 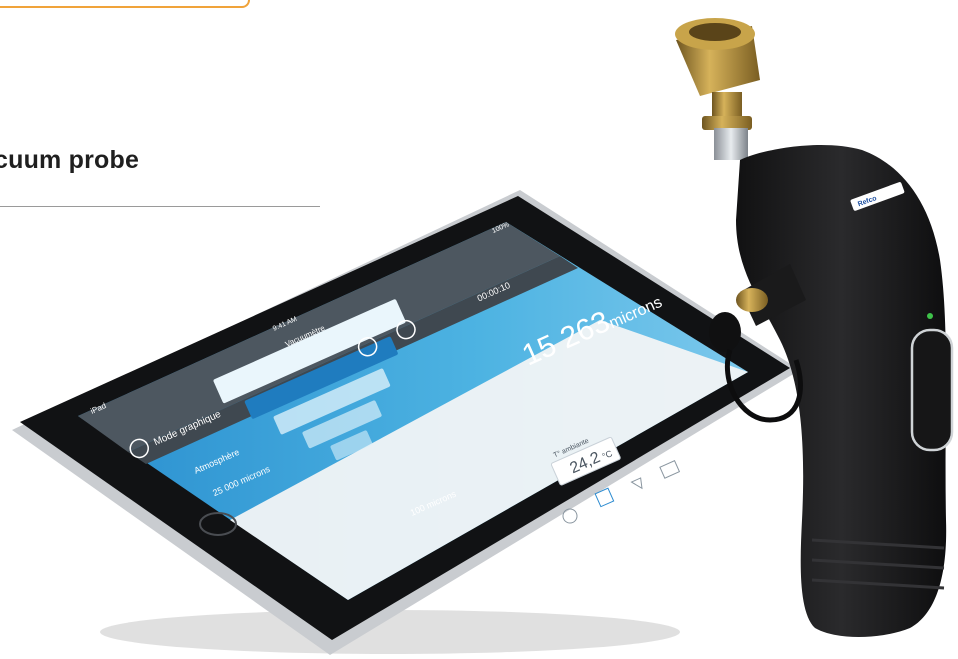 What do you see at coordinates (727, 106) in the screenshot?
I see `brass-stem` at bounding box center [727, 106].